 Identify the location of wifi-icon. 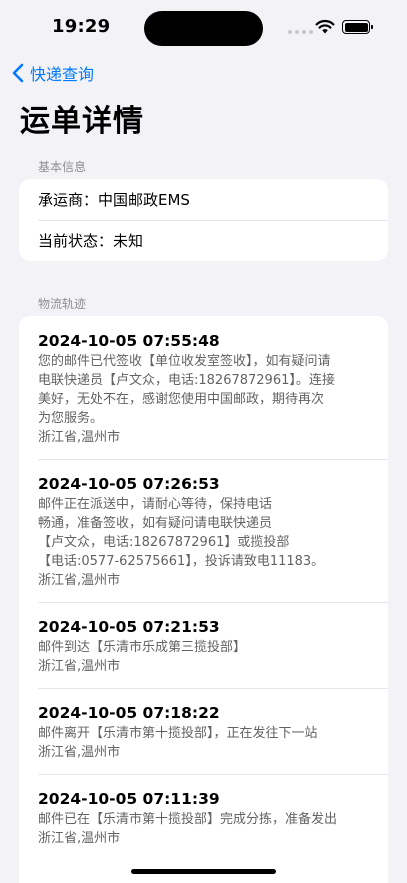
(325, 26).